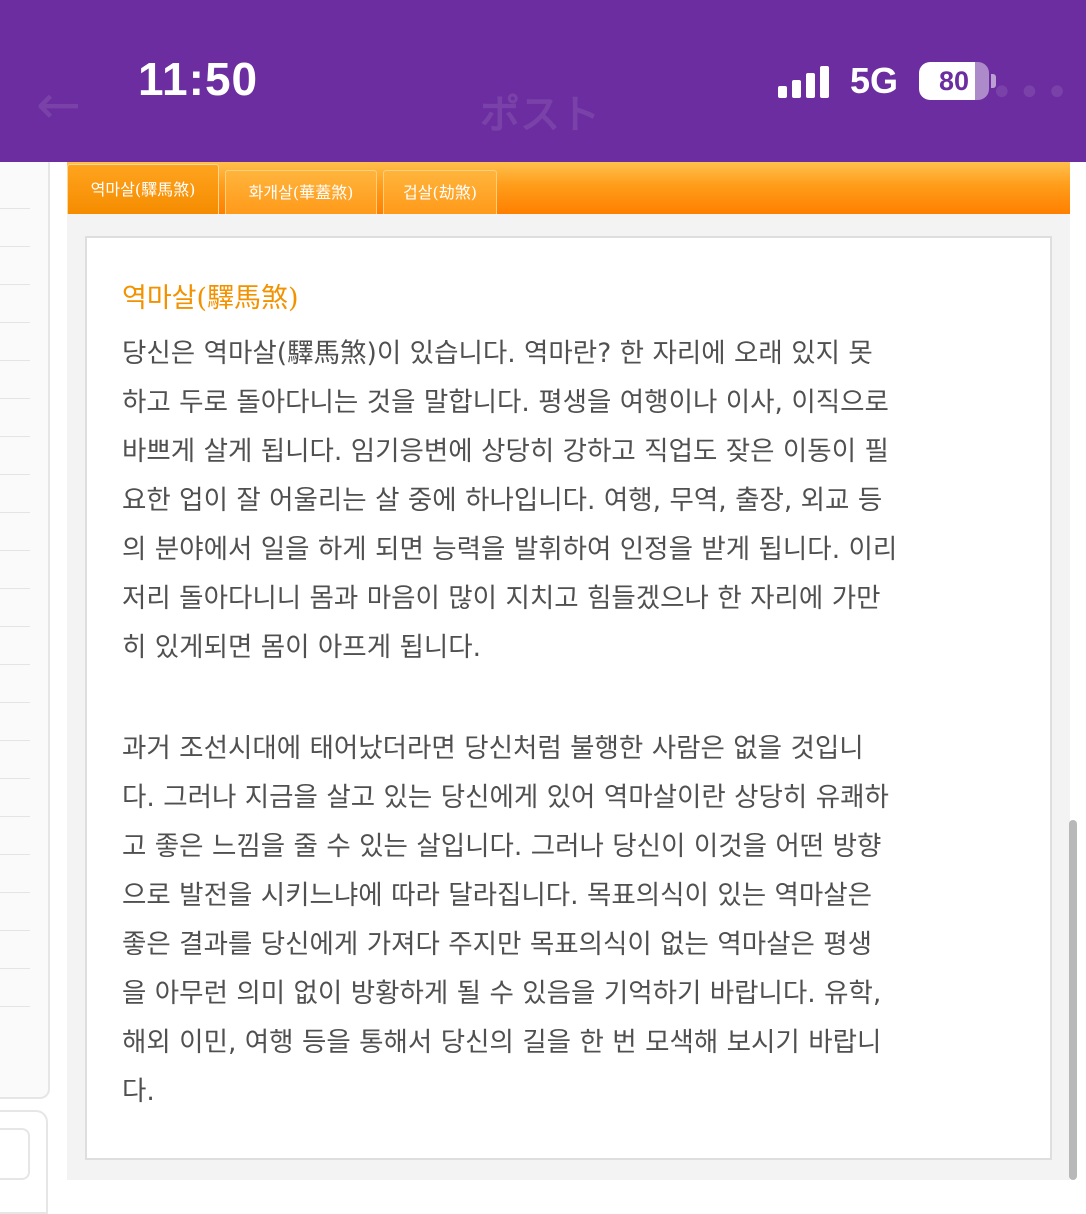  I want to click on status-bar: ← ポスト ••• 11:50 5G 80, so click(543, 81).